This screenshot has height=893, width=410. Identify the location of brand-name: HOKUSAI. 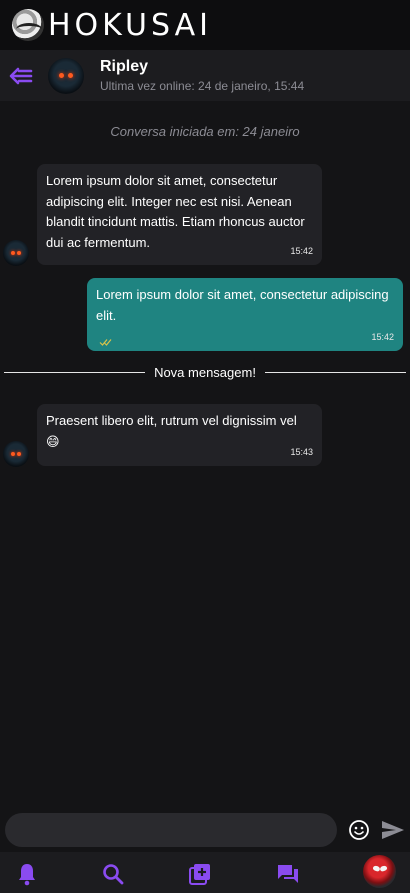
(130, 25).